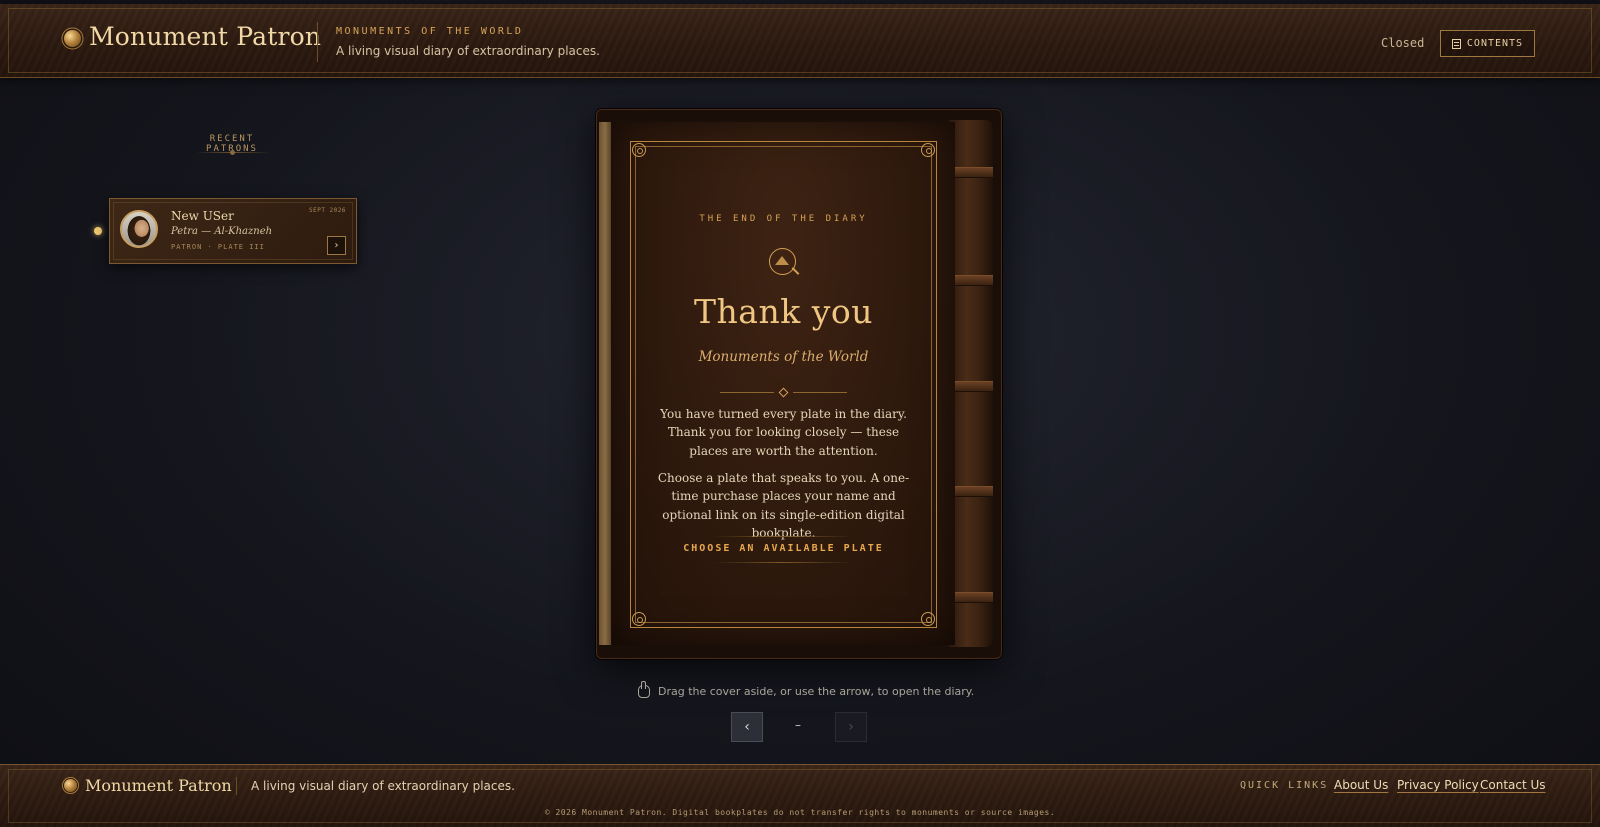 The image size is (1600, 827). What do you see at coordinates (783, 219) in the screenshot?
I see `end-kicker: THE END OF THE DIARY` at bounding box center [783, 219].